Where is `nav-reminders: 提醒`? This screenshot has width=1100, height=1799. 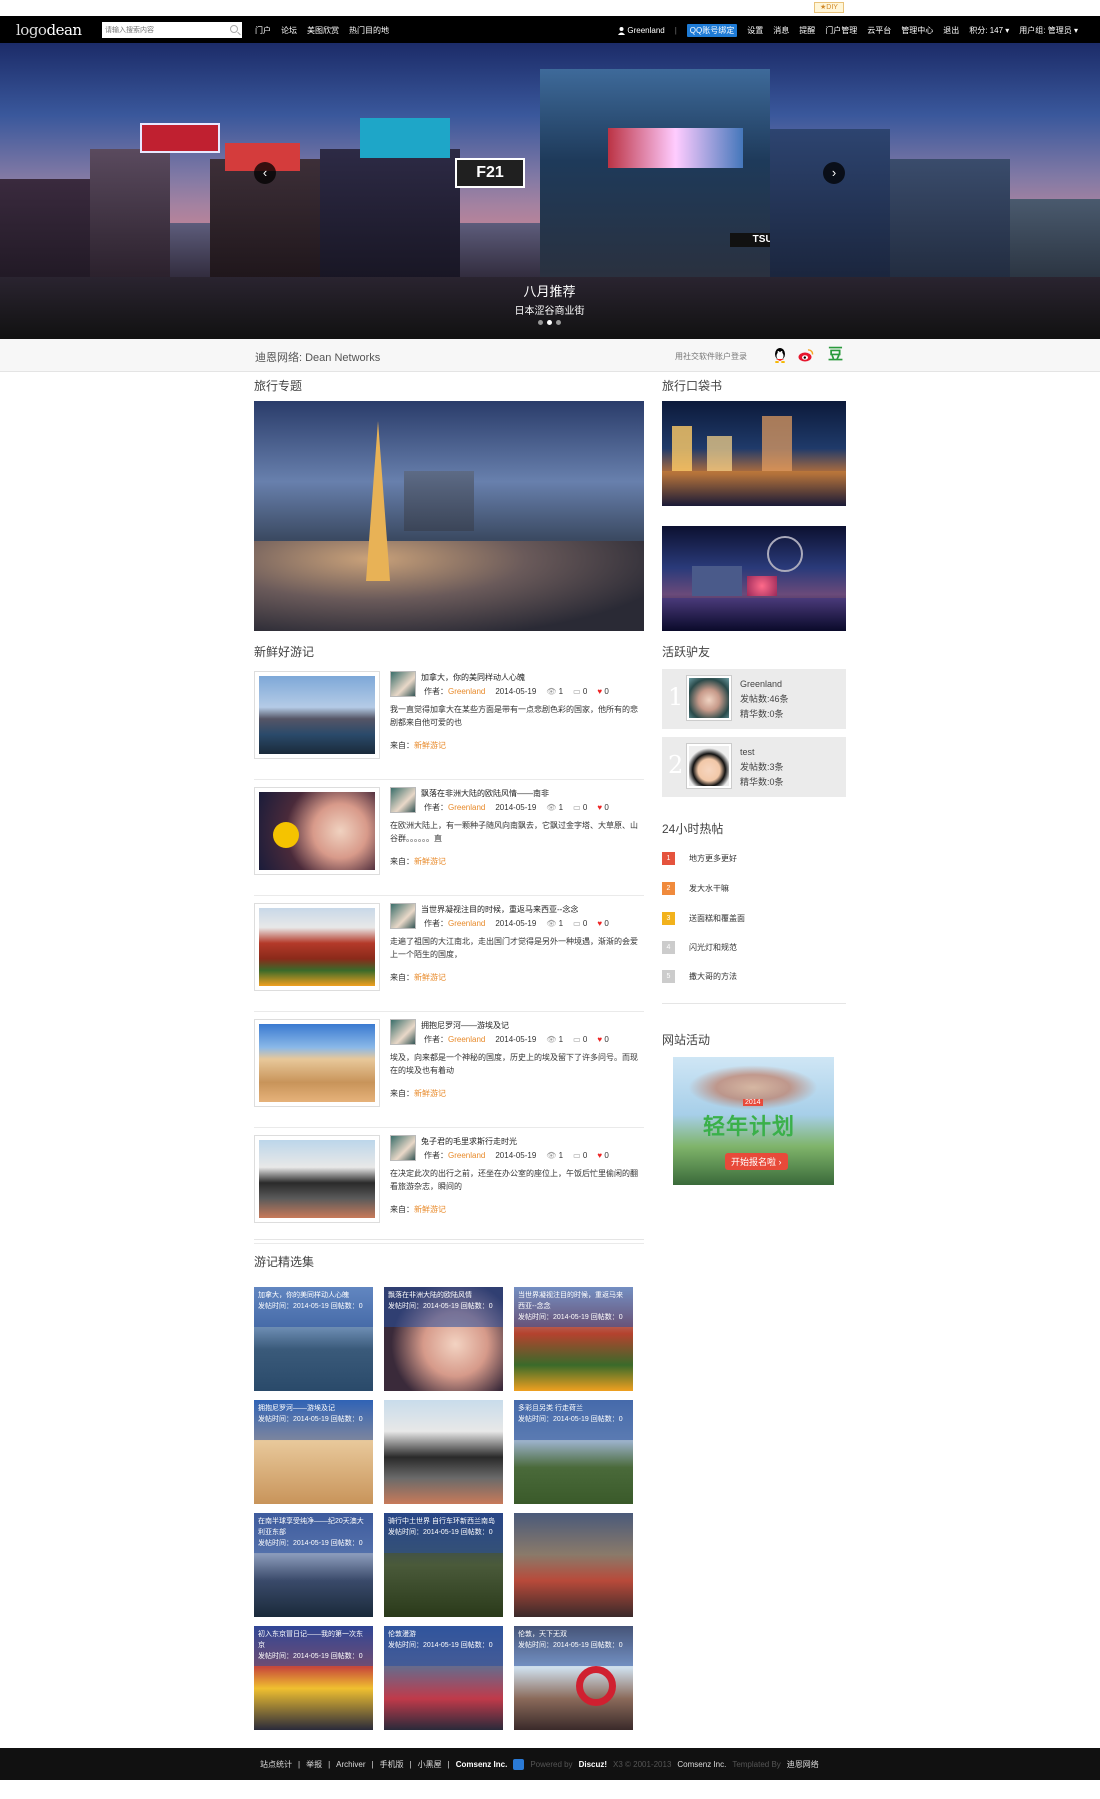 nav-reminders: 提醒 is located at coordinates (807, 30).